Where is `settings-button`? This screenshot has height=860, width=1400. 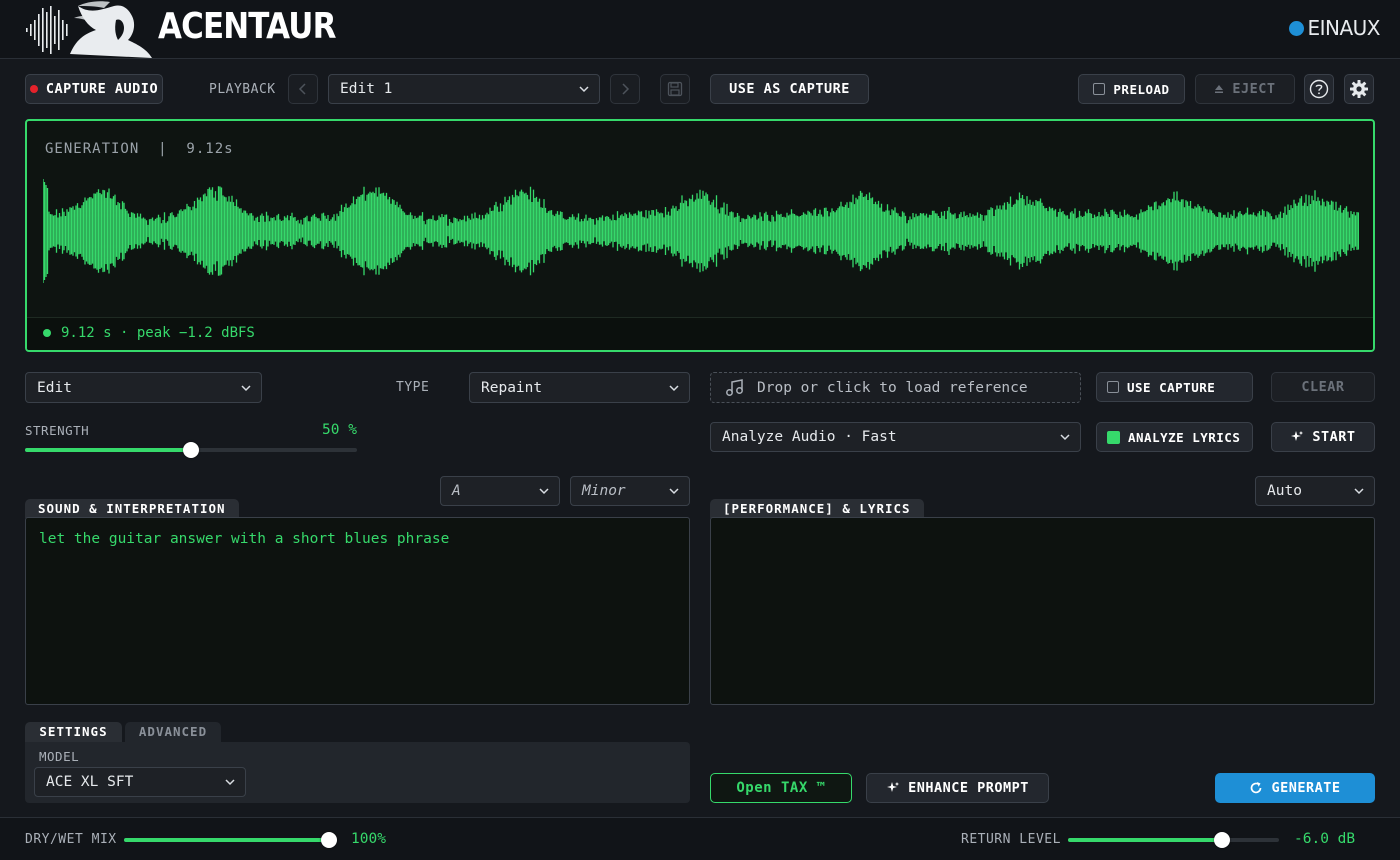
settings-button is located at coordinates (1359, 89).